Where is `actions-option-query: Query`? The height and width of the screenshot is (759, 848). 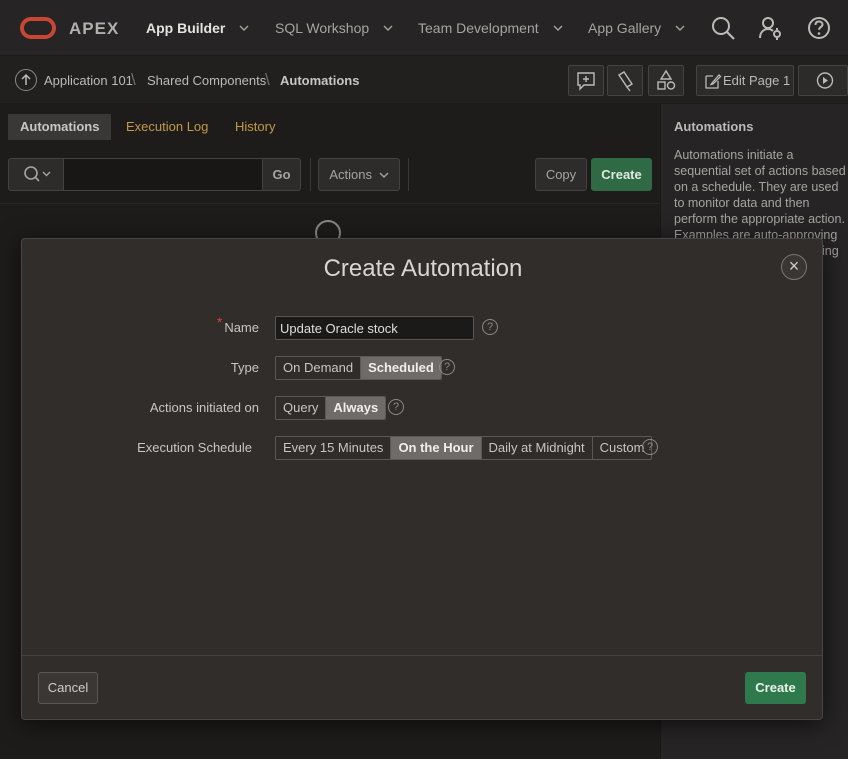 actions-option-query: Query is located at coordinates (301, 408).